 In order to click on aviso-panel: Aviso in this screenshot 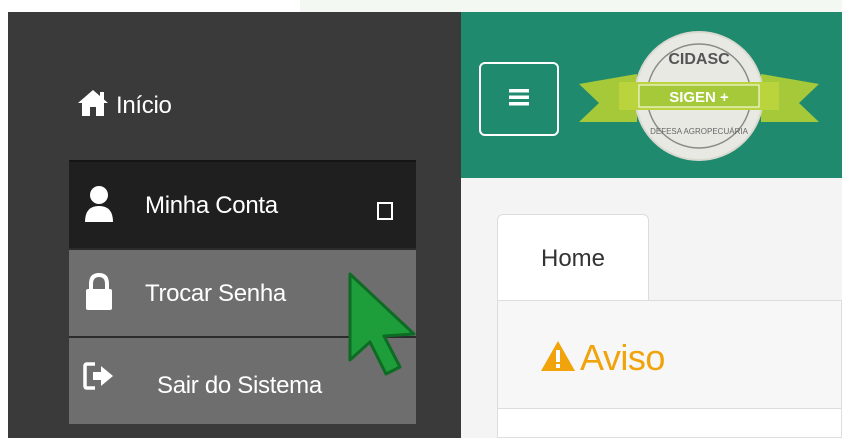, I will do `click(669, 369)`.